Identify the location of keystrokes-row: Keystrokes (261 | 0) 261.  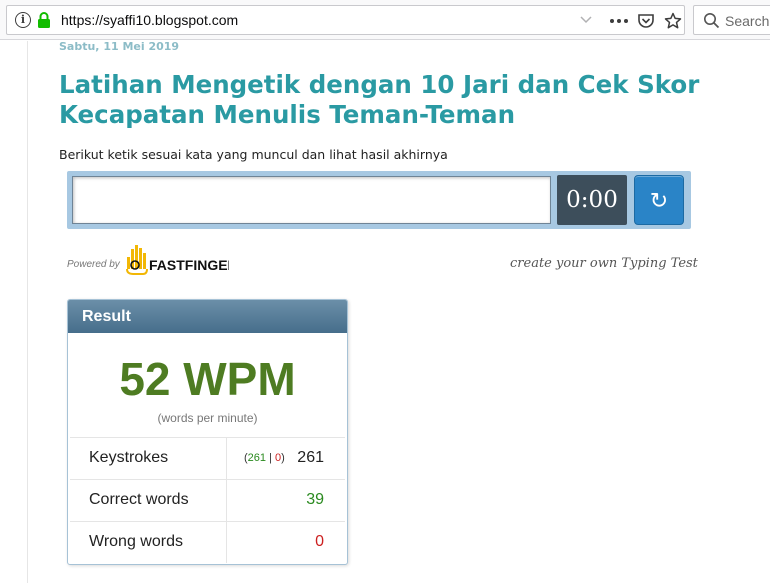
(207, 458).